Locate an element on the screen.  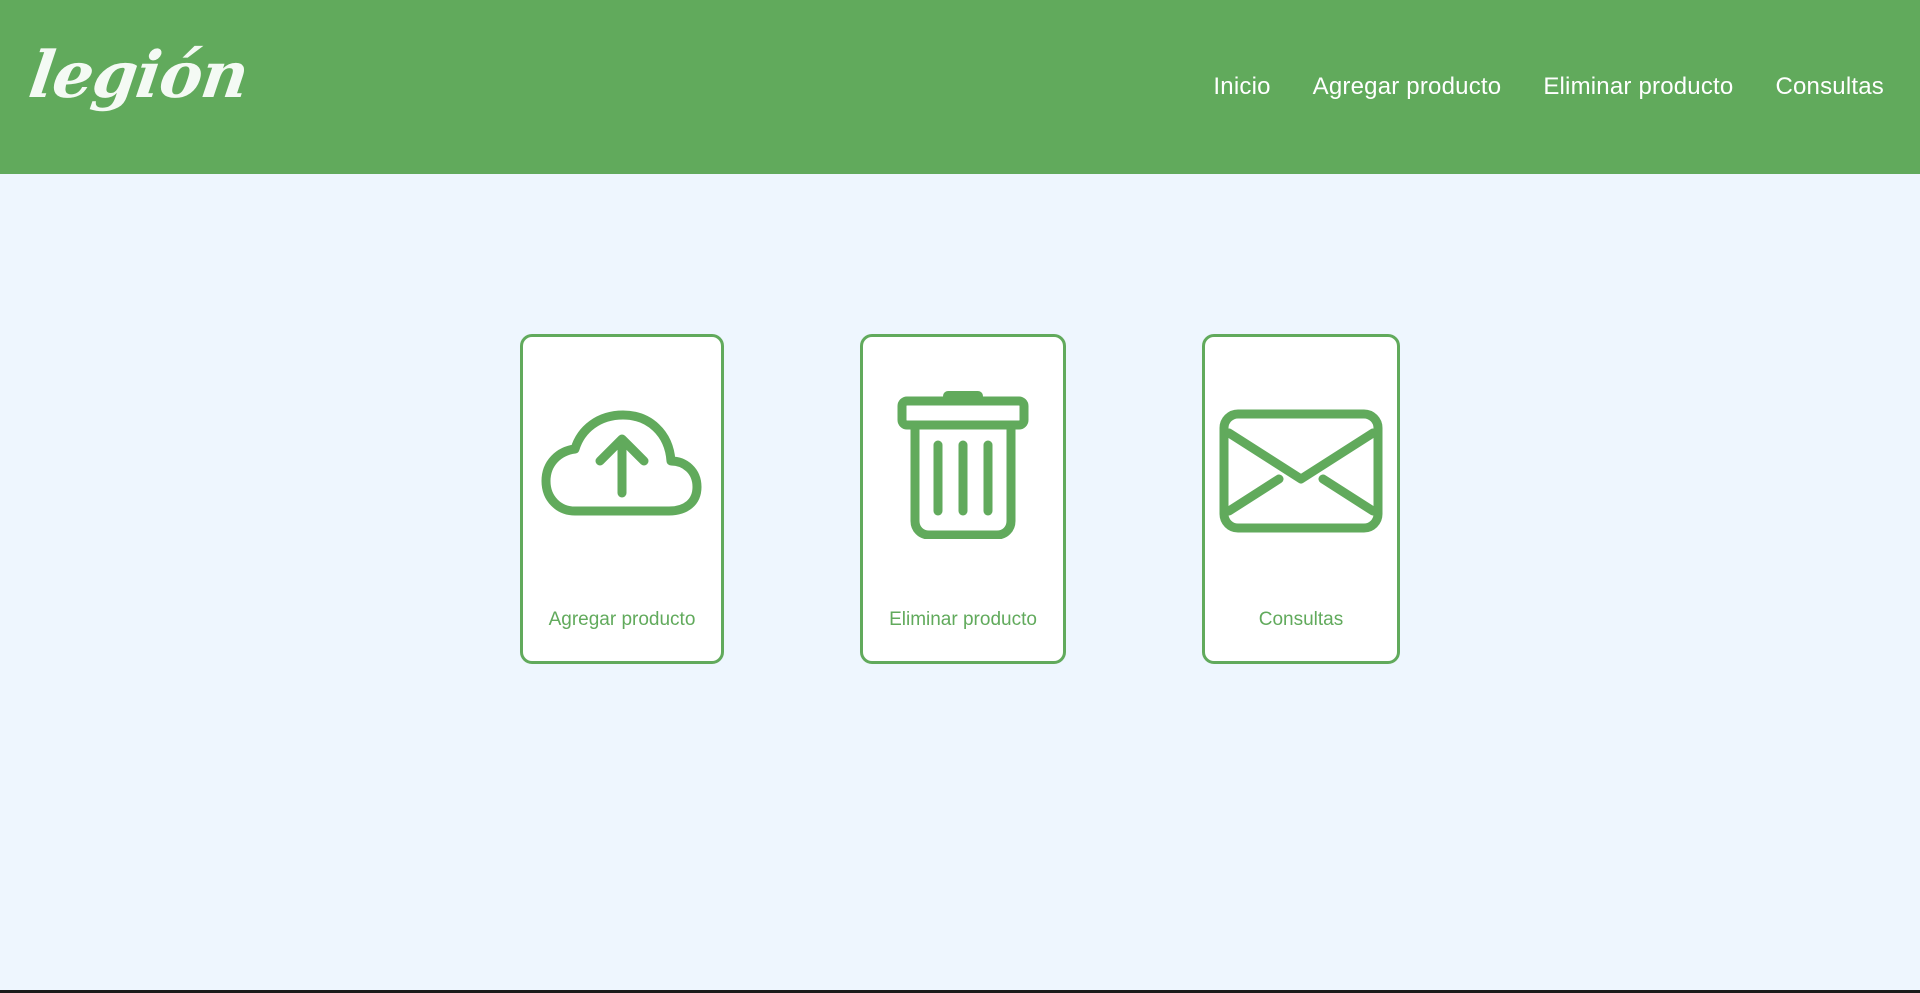
add-product-card-label: Agregar producto is located at coordinates (622, 619).